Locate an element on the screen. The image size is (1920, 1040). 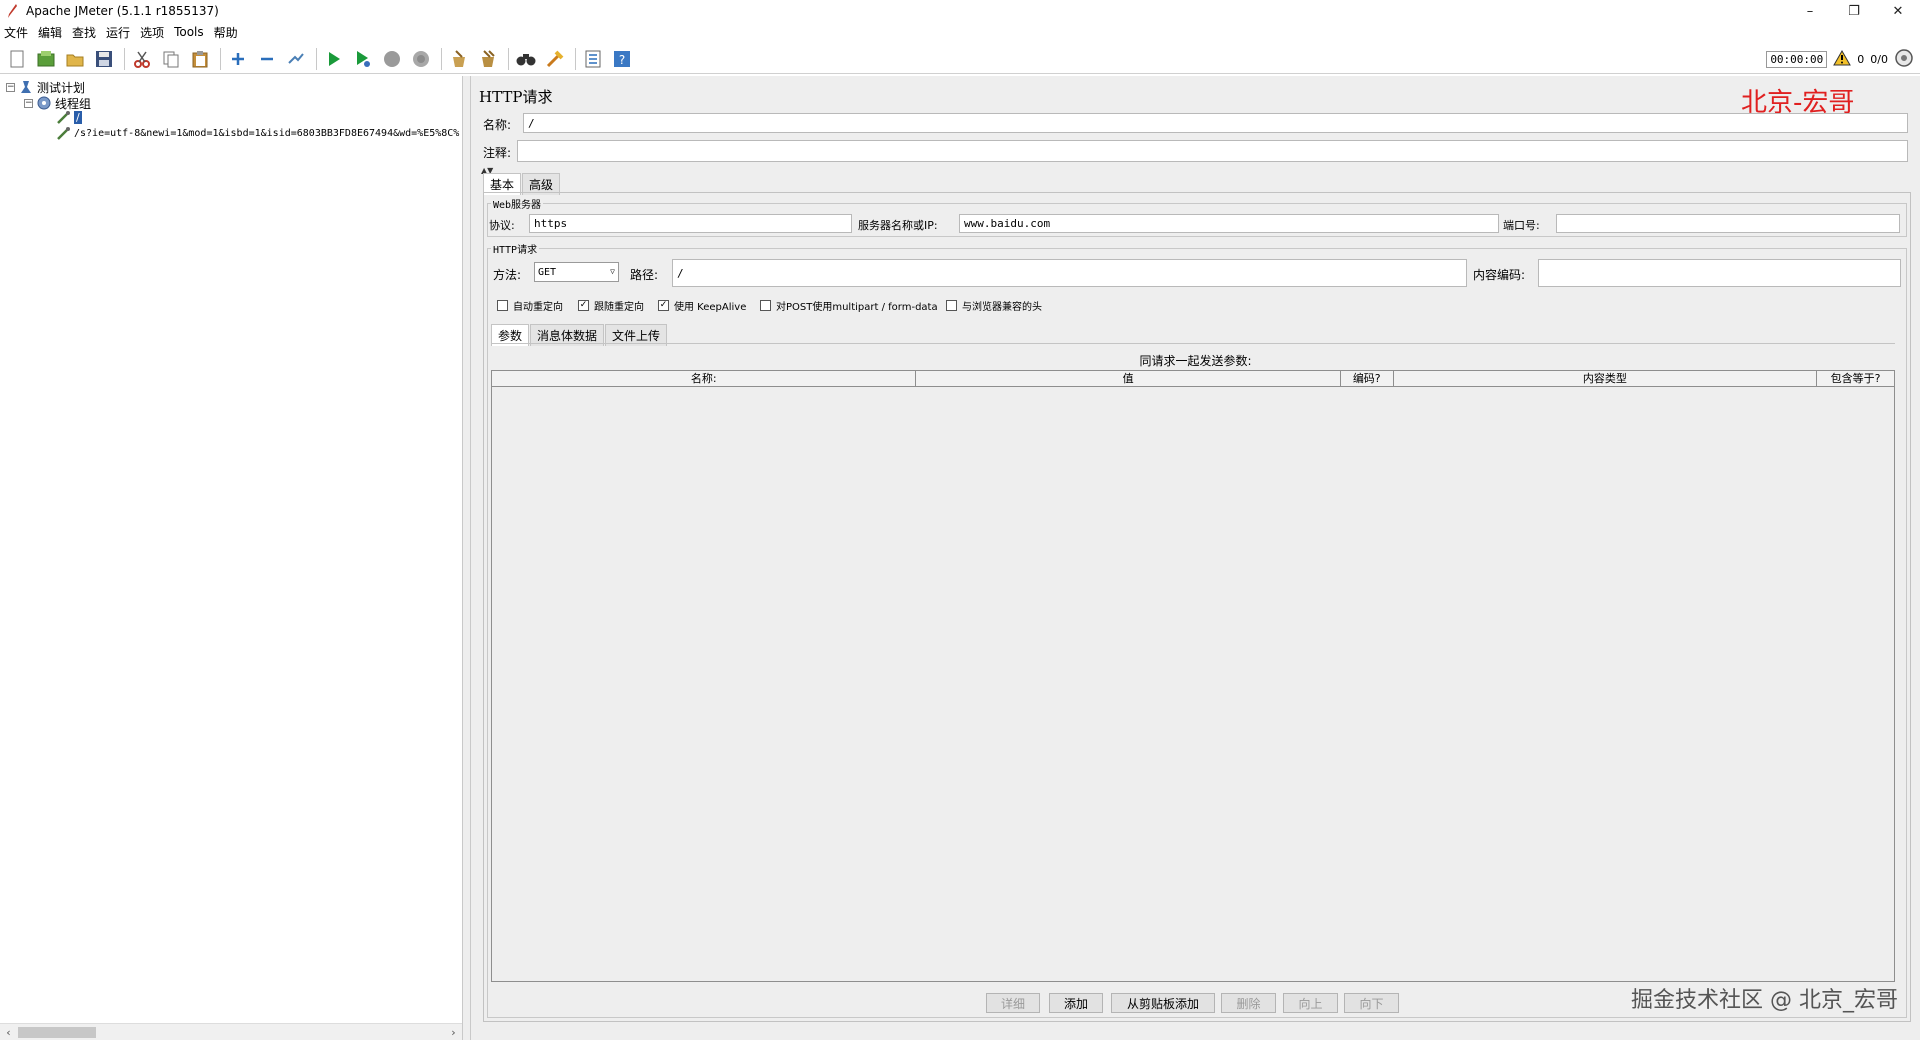
paste-icon is located at coordinates (200, 59).